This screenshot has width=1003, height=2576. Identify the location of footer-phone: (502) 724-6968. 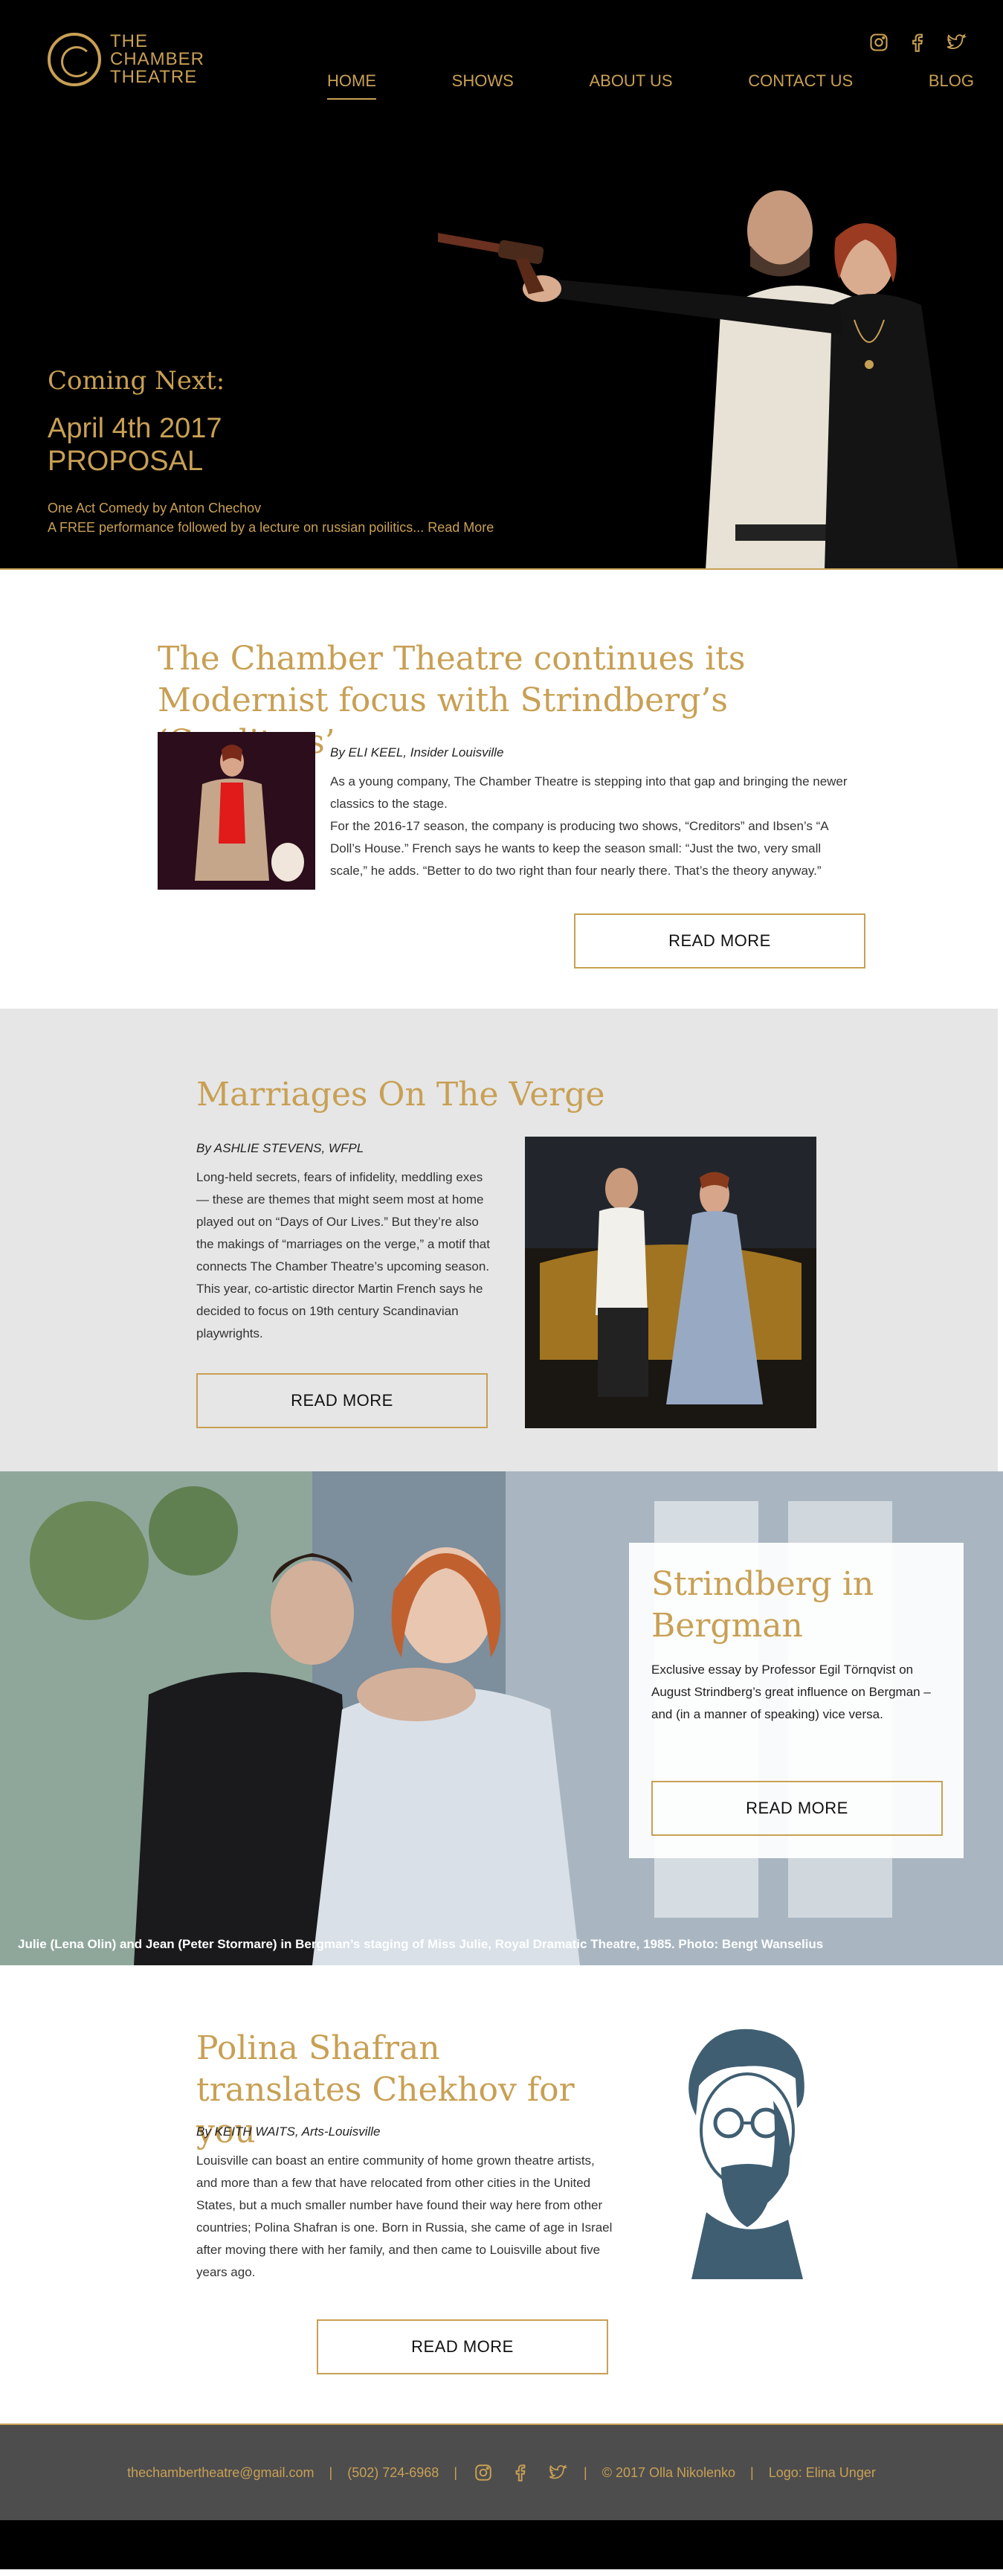
(393, 2473).